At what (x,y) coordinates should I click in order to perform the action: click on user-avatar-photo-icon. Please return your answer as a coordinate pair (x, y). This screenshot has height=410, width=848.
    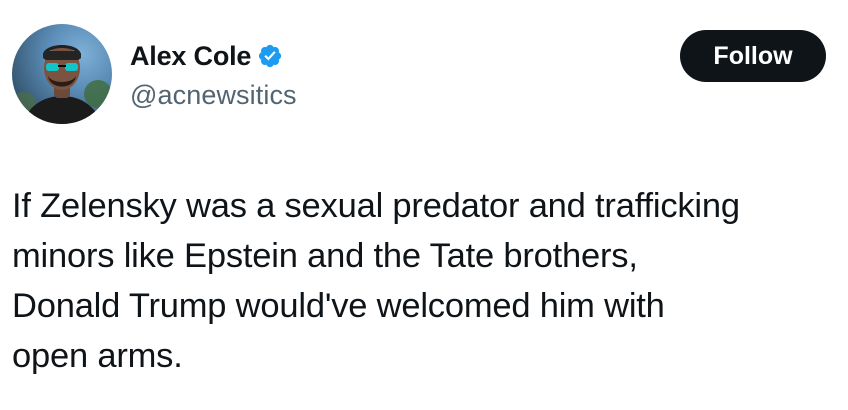
    Looking at the image, I should click on (62, 84).